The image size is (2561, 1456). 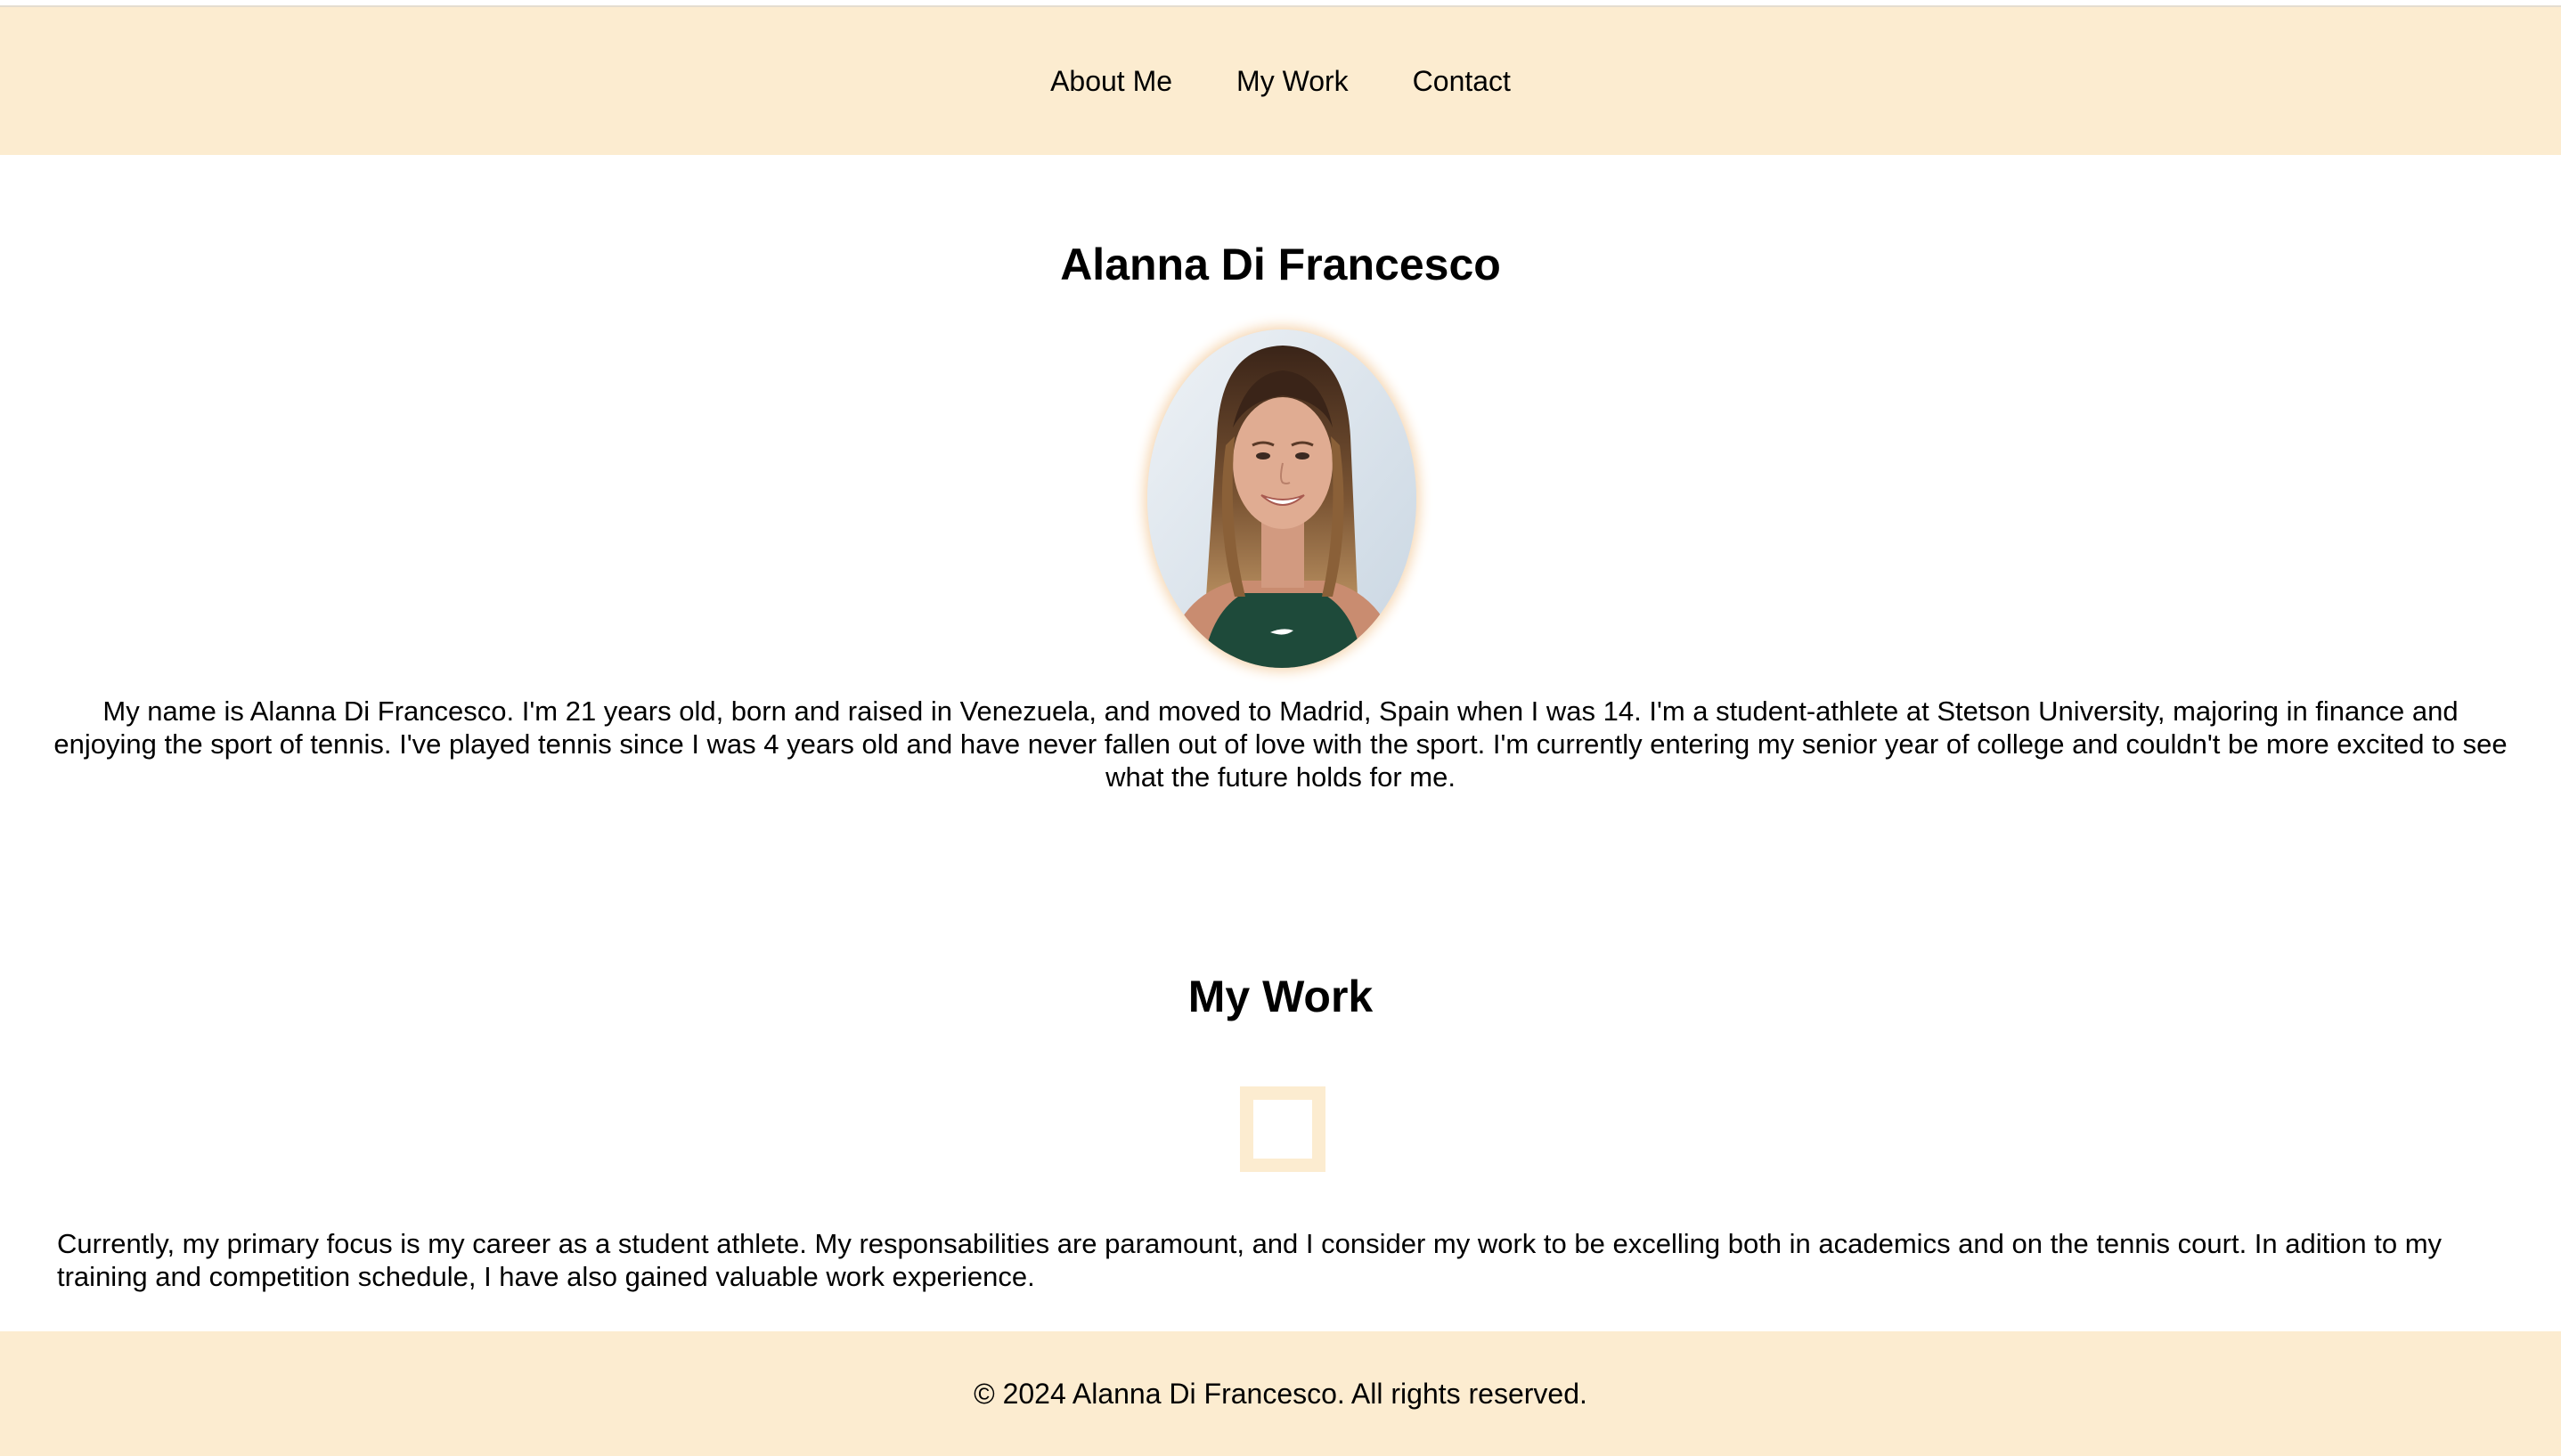 I want to click on nav-link-about-me: About Me, so click(x=1111, y=81).